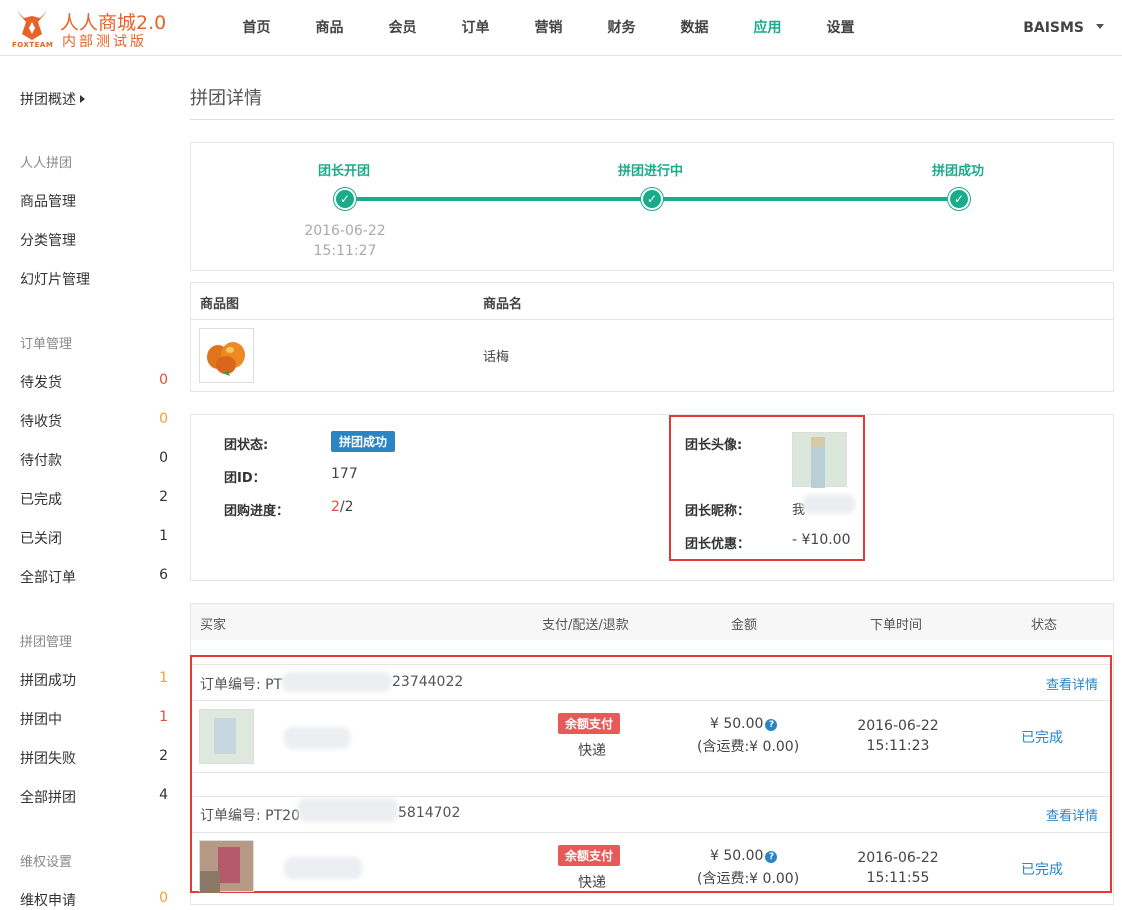 The image size is (1122, 910). Describe the element at coordinates (33, 45) in the screenshot. I see `brand-small-text: FOXTEAM` at that location.